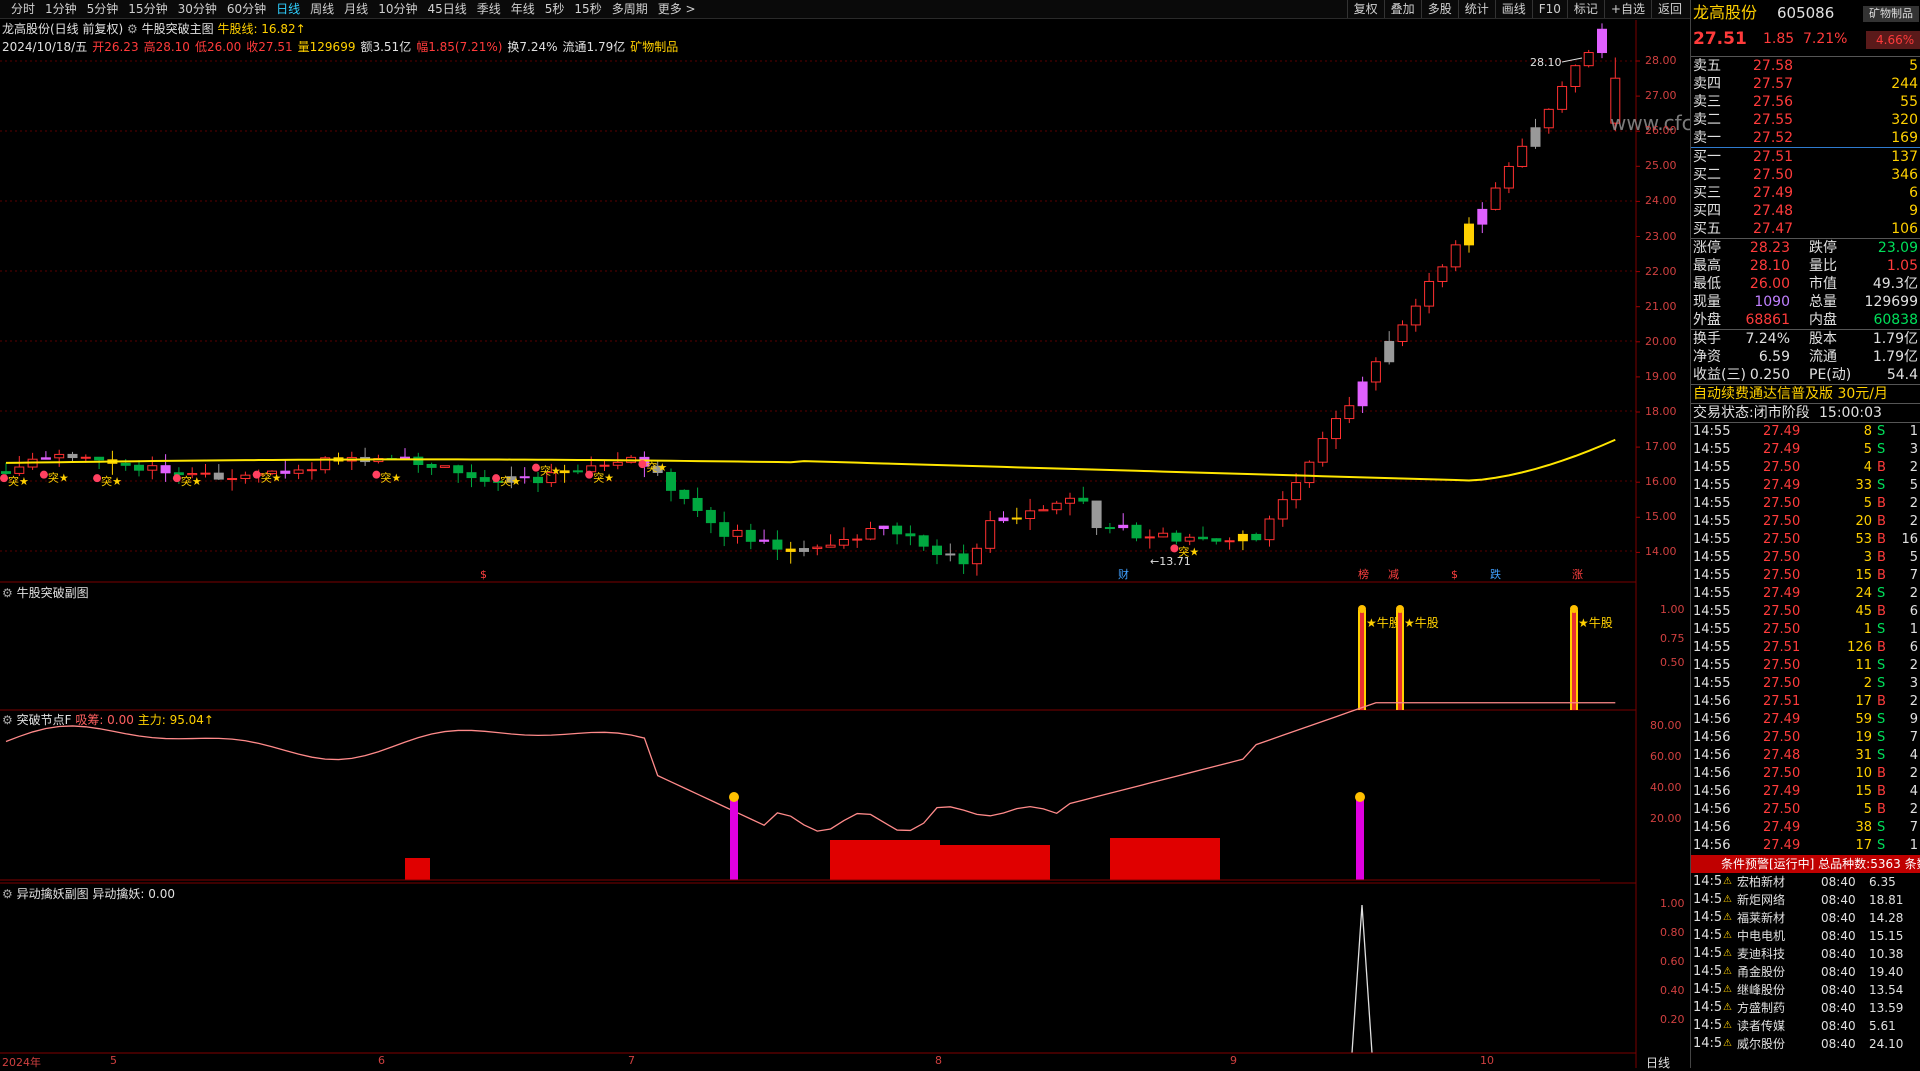  What do you see at coordinates (1805, 864) in the screenshot?
I see `warn-header: 条件预警[运行中] 总品种数:5363 条数` at bounding box center [1805, 864].